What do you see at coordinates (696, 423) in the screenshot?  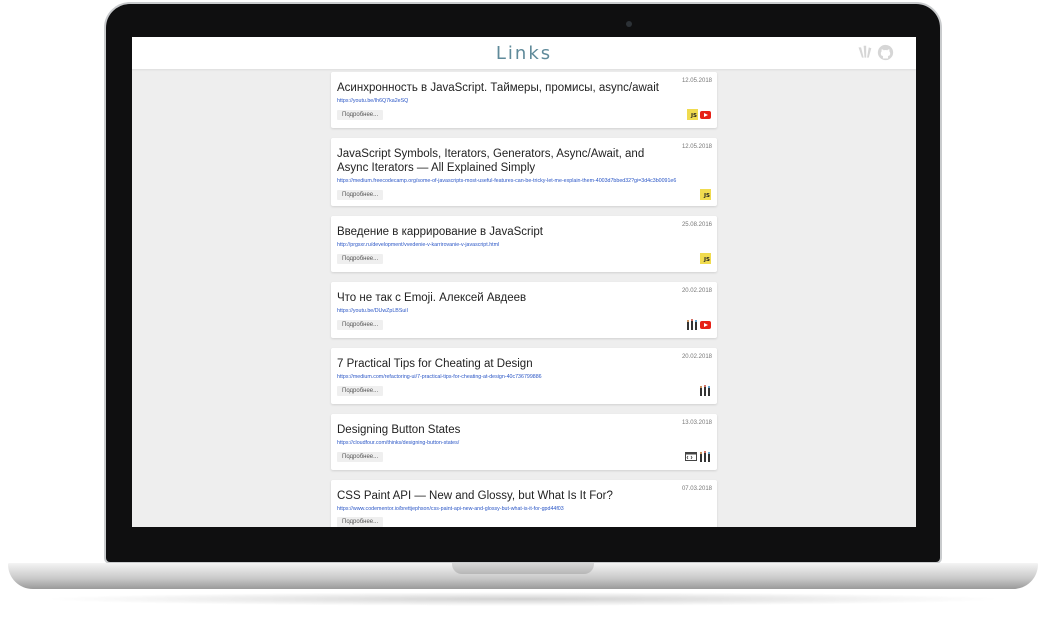 I see `link-date: 13.03.2018` at bounding box center [696, 423].